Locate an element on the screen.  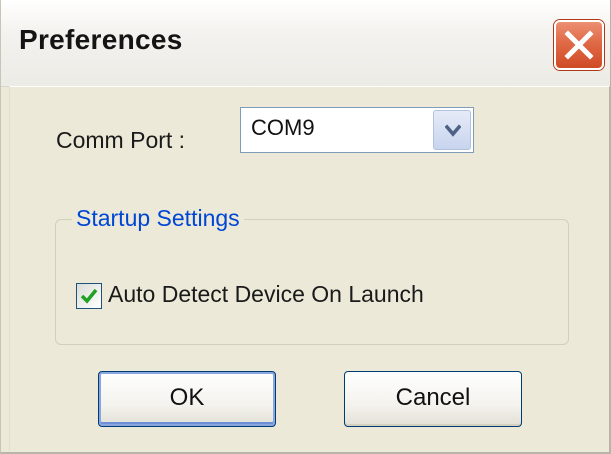
close-button is located at coordinates (579, 45).